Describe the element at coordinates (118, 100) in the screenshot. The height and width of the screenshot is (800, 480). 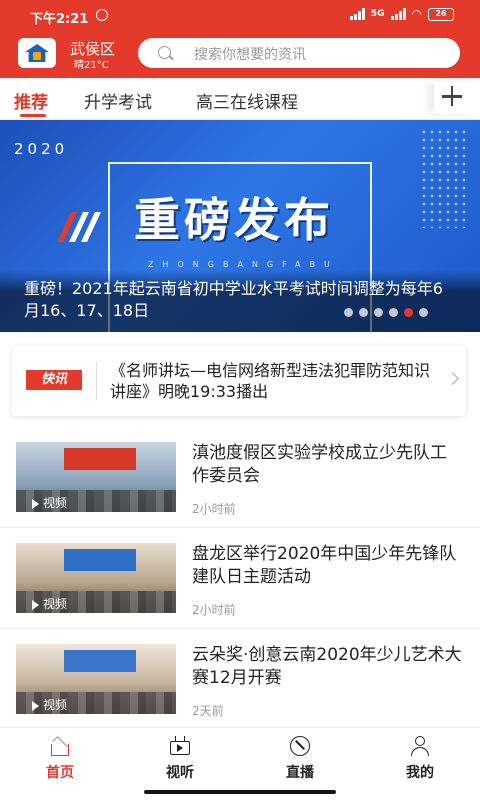
I see `tab-exams: 升学考试` at that location.